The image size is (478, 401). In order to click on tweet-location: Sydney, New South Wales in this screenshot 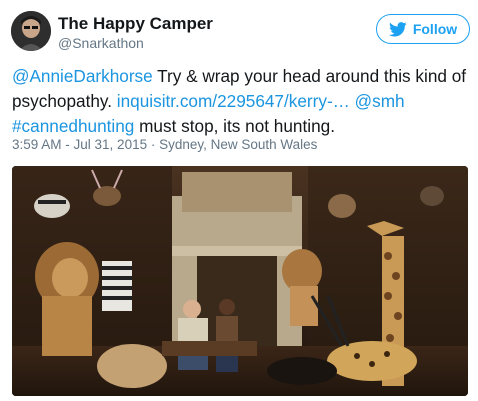, I will do `click(238, 144)`.